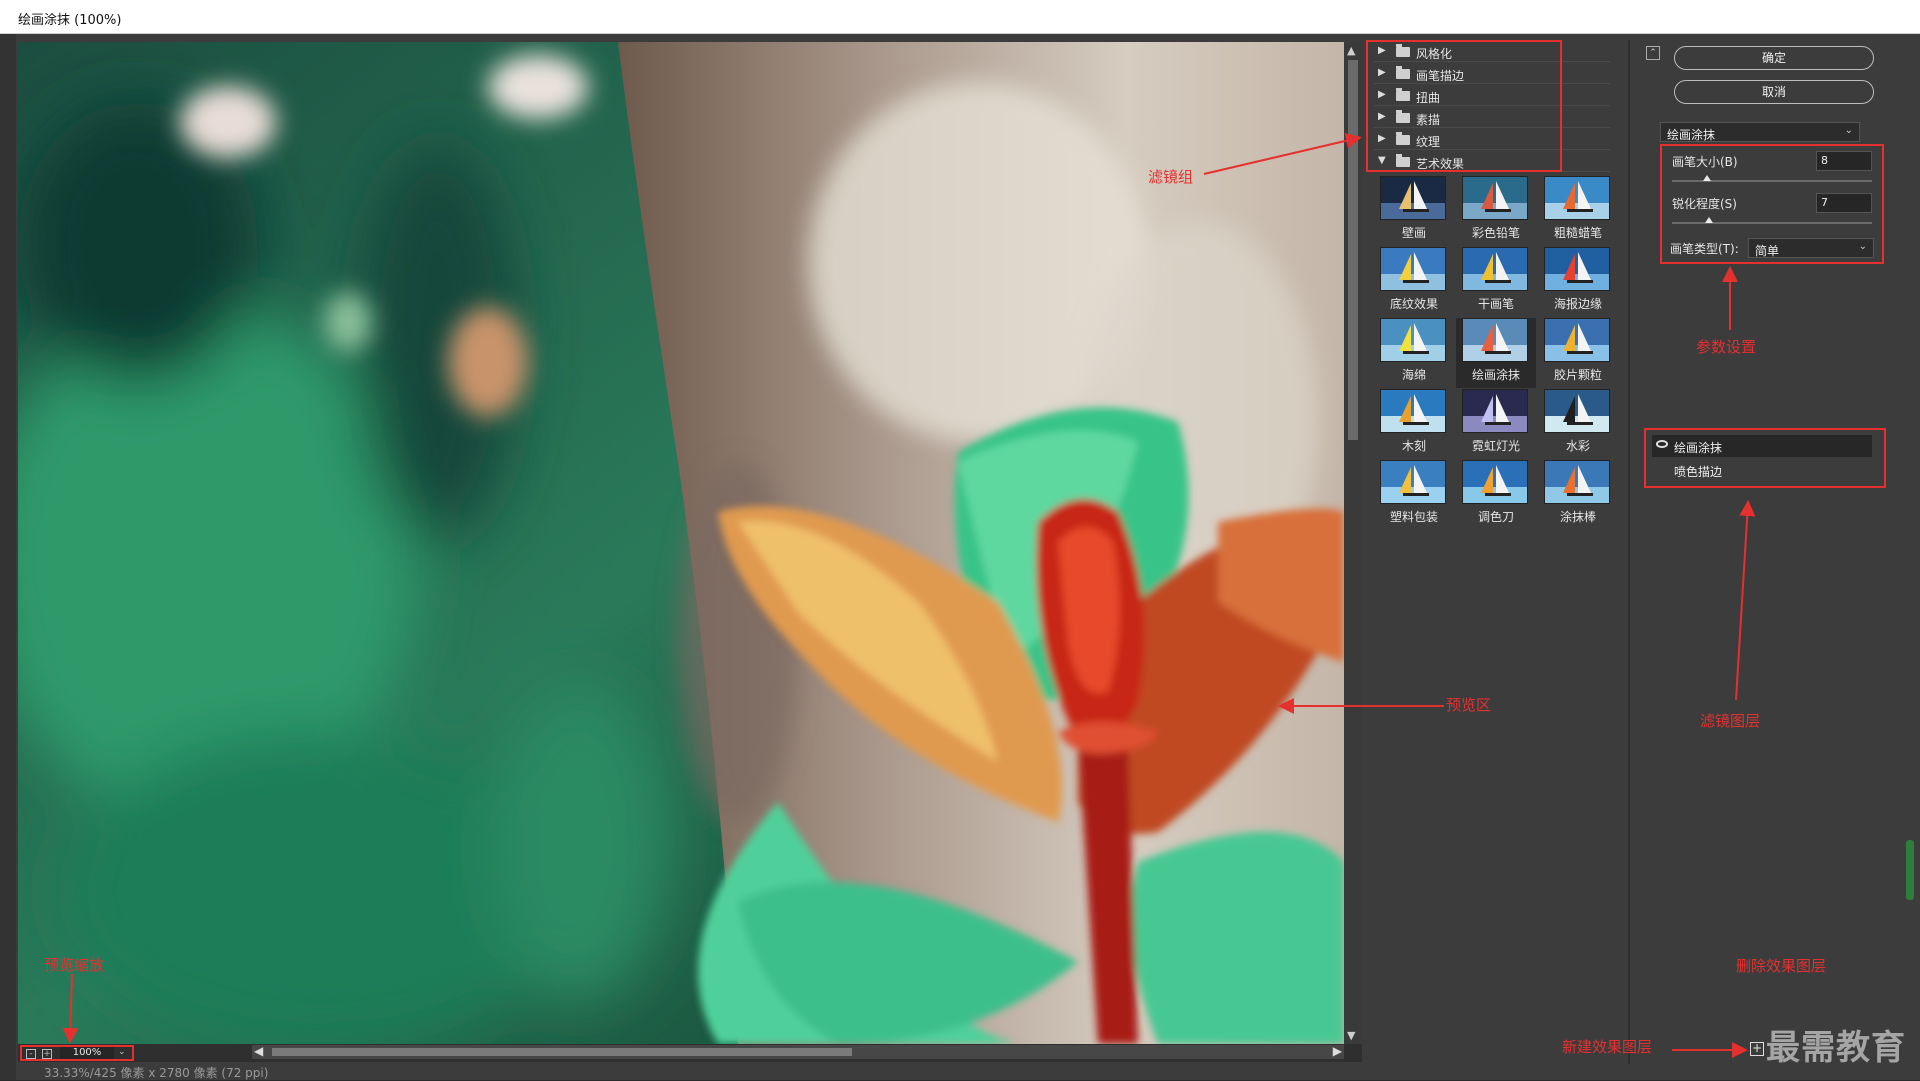  Describe the element at coordinates (1495, 375) in the screenshot. I see `filter-thumb-label: 绘画涂抹` at that location.